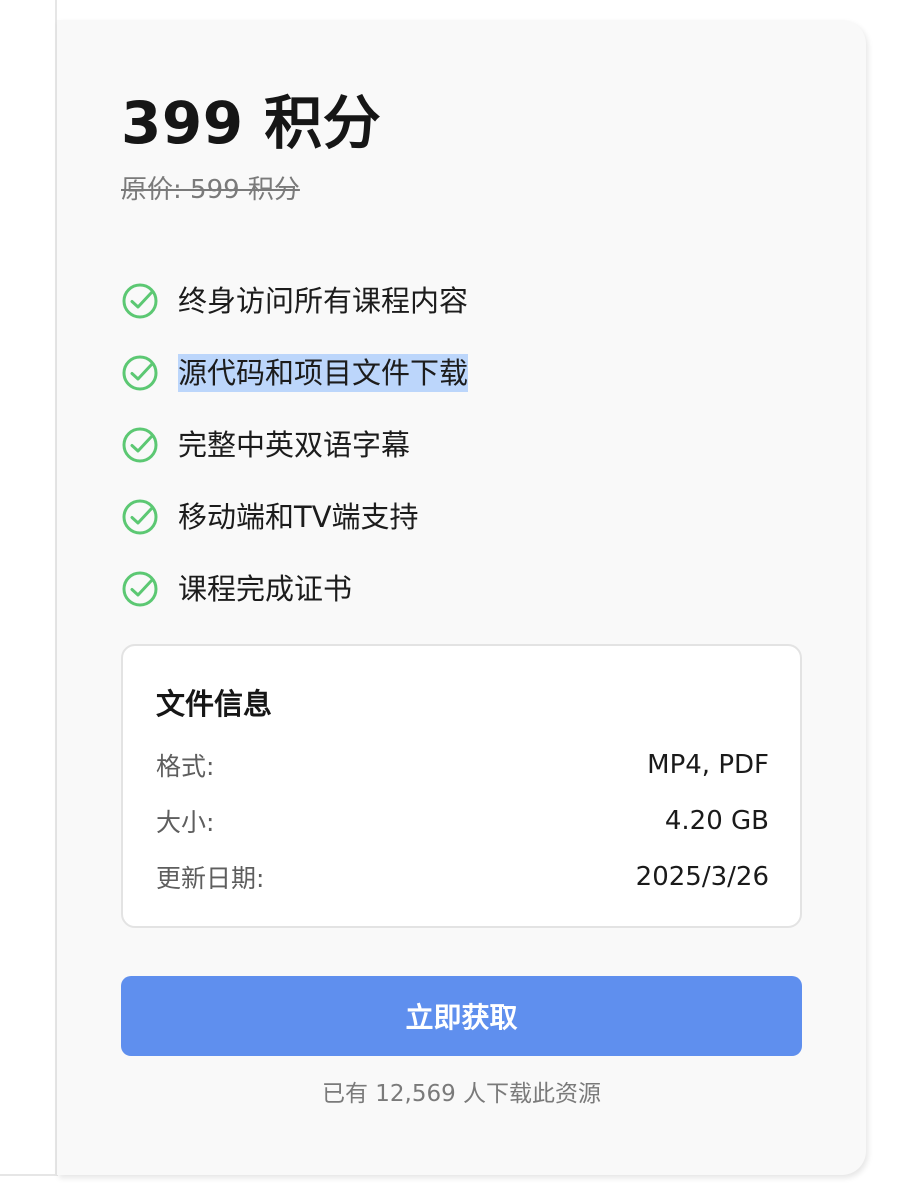 The height and width of the screenshot is (1196, 906). What do you see at coordinates (29, 1175) in the screenshot?
I see `bottom-divider` at bounding box center [29, 1175].